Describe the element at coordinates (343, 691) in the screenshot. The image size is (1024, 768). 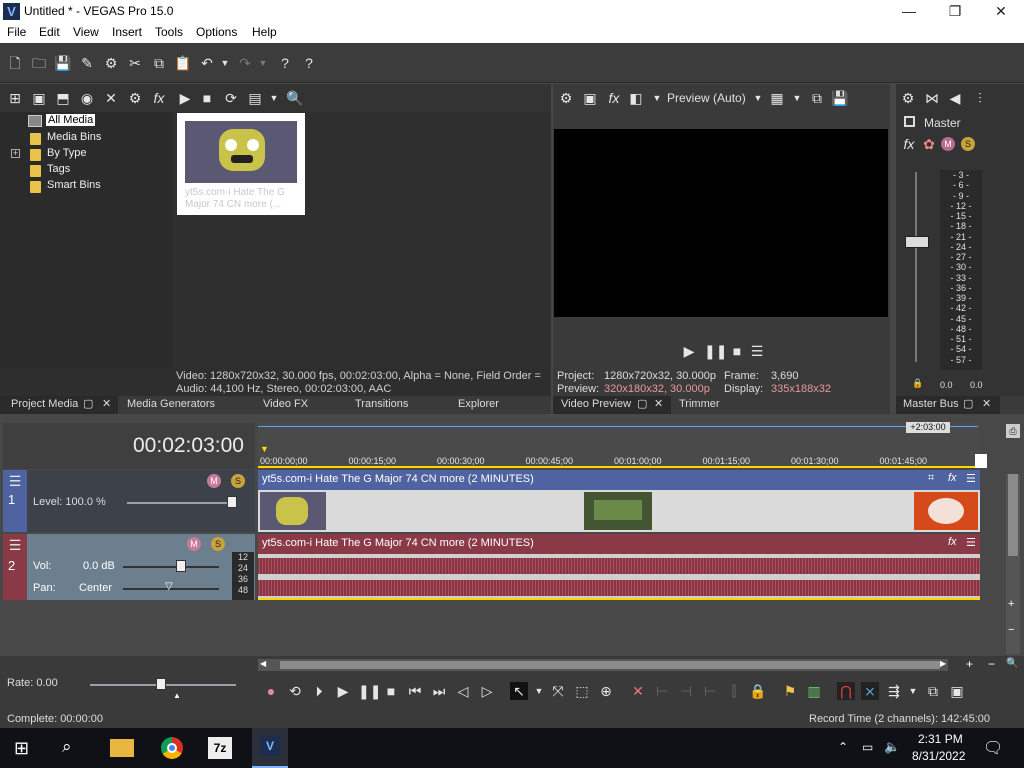
I see `play-icon: ▶` at that location.